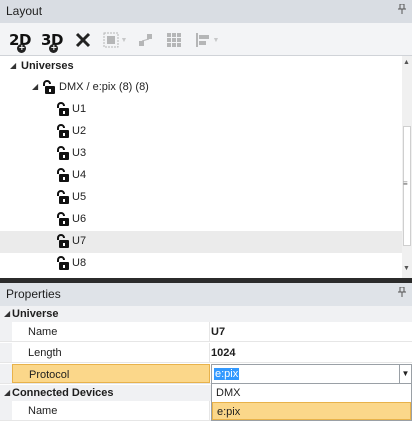 The height and width of the screenshot is (432, 412). Describe the element at coordinates (201, 110) in the screenshot. I see `tree-item-u1: U1` at that location.